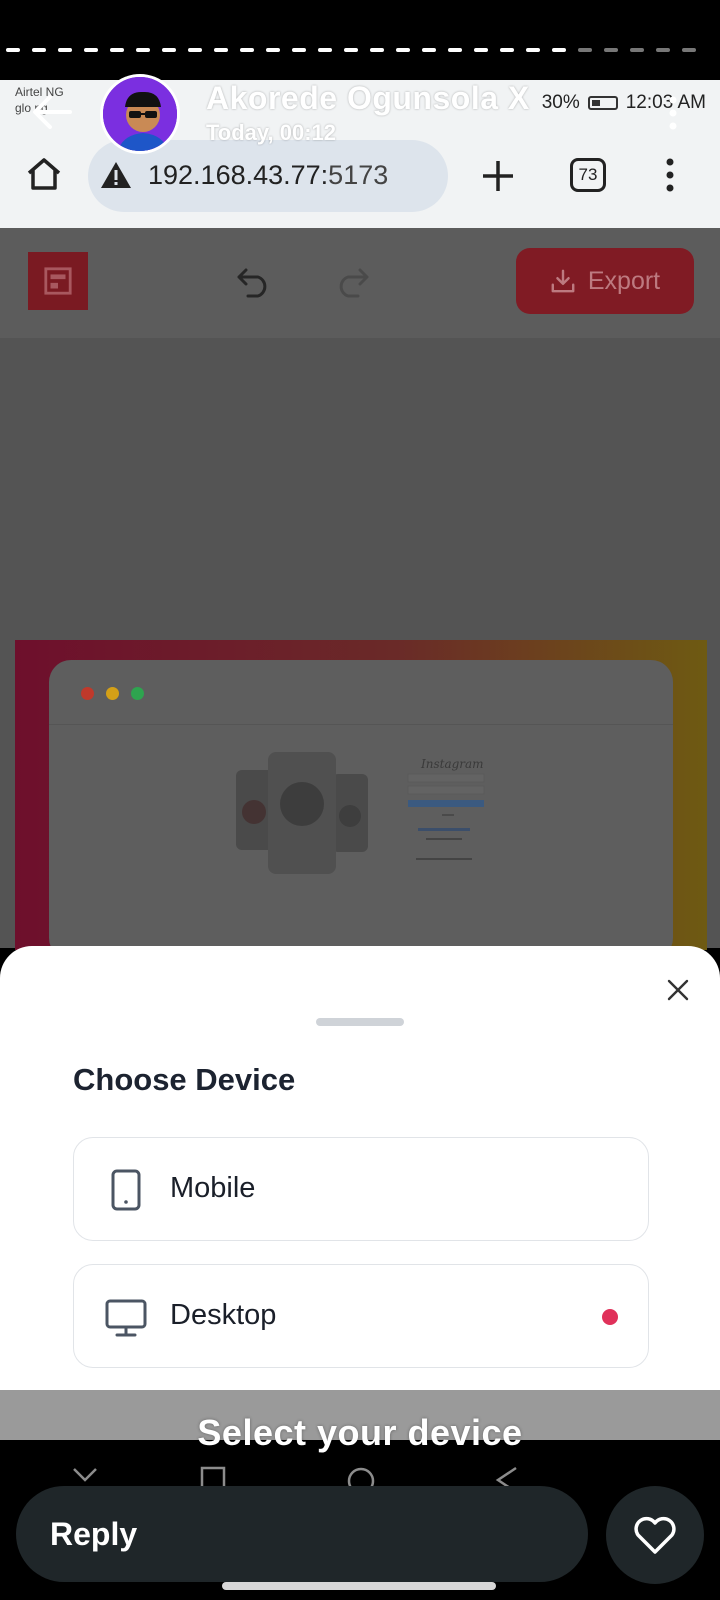 The width and height of the screenshot is (720, 1600). What do you see at coordinates (112, 693) in the screenshot?
I see `window-dot-yellow` at bounding box center [112, 693].